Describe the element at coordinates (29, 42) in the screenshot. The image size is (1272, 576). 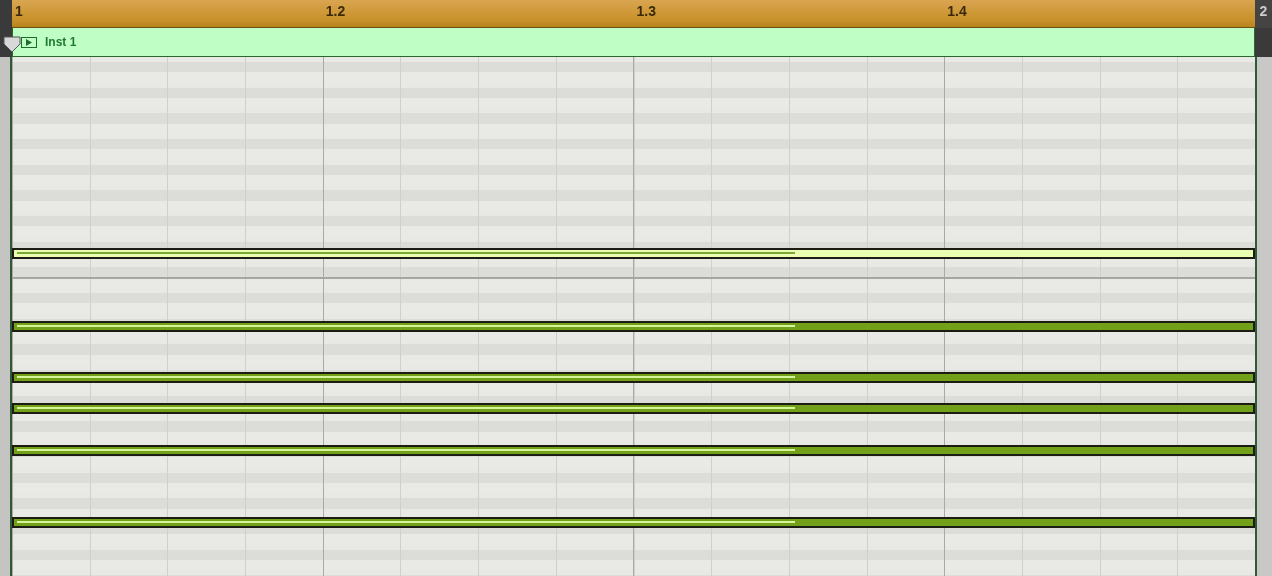
I see `play-icon` at that location.